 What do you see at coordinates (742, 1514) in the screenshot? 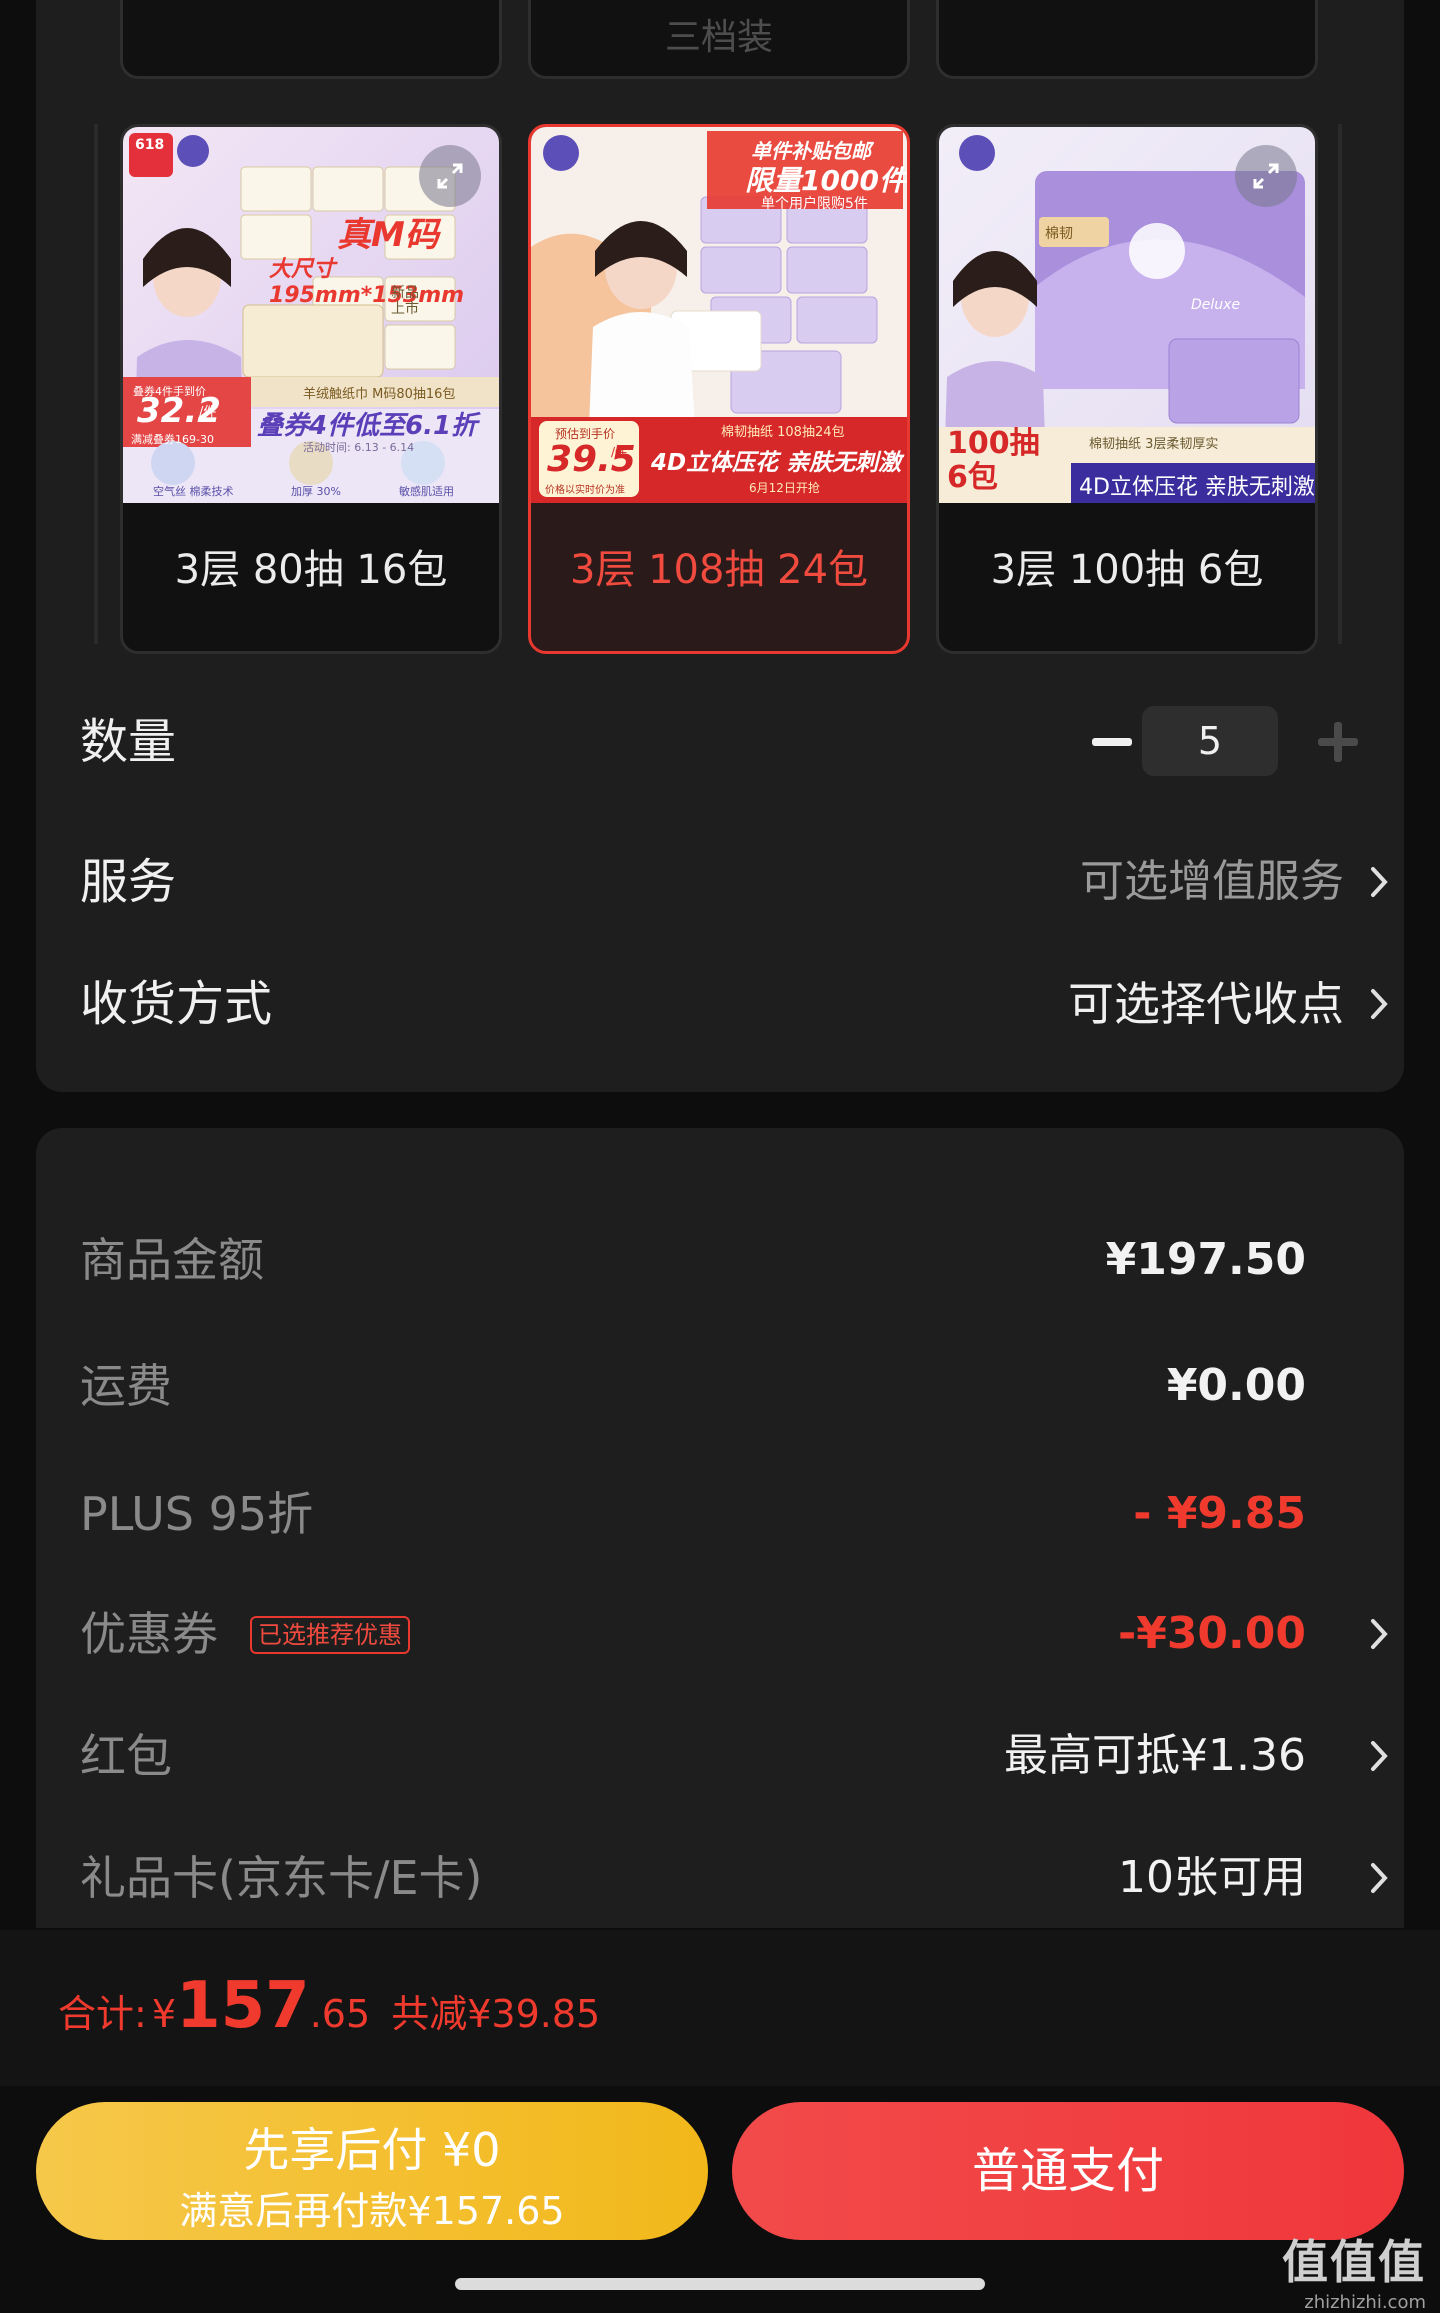
I see `plus-discount-row: PLUS 95折 - ¥9.85` at bounding box center [742, 1514].